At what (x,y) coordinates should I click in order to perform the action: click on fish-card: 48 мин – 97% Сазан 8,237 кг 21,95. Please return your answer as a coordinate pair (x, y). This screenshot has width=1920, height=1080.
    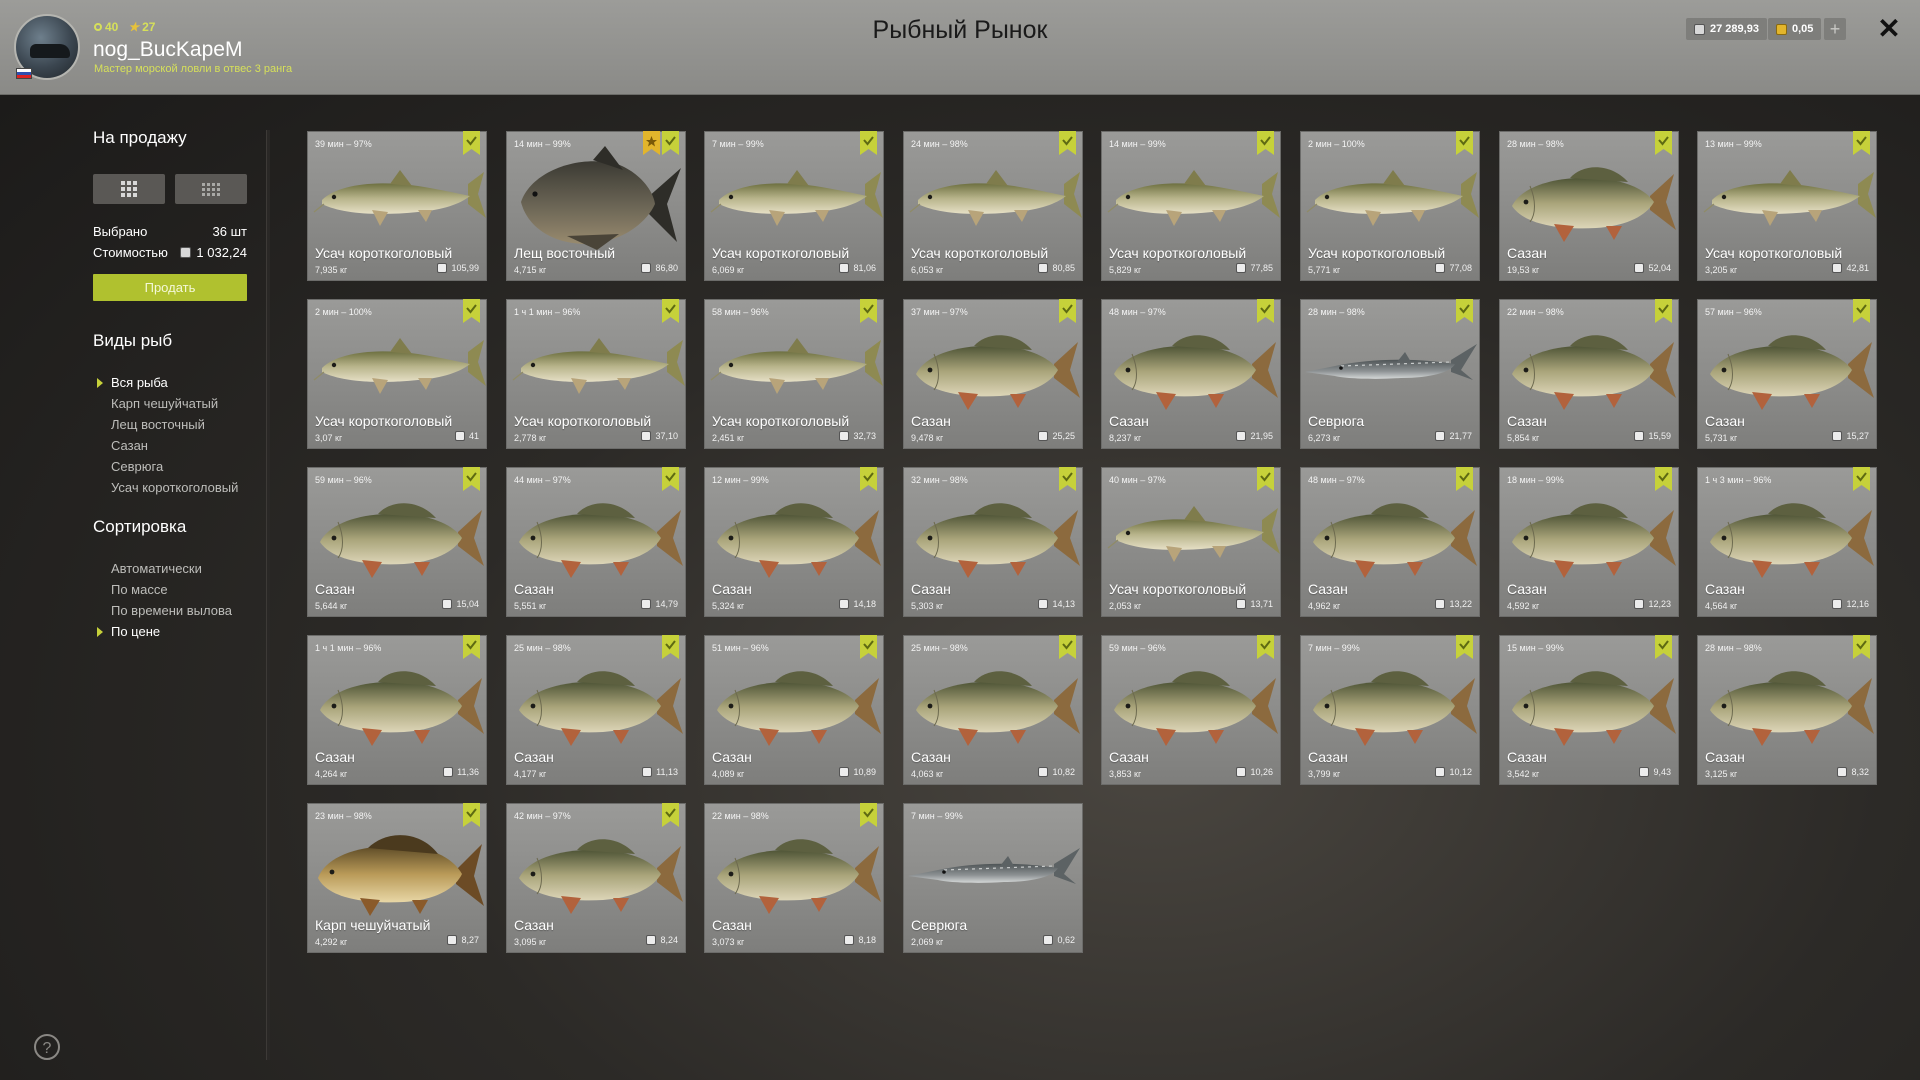
    Looking at the image, I should click on (1191, 374).